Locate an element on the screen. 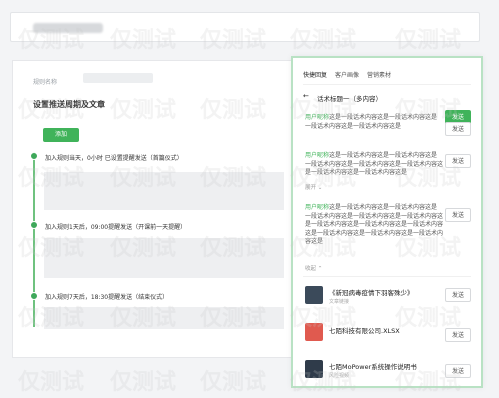  rule-name-label: 规则名称 is located at coordinates (45, 82).